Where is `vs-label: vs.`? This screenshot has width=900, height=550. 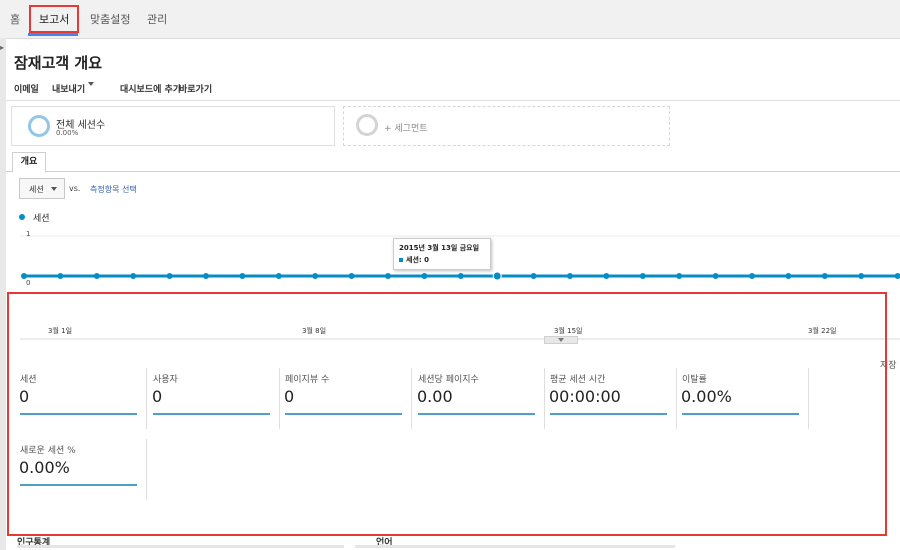
vs-label: vs. is located at coordinates (75, 188).